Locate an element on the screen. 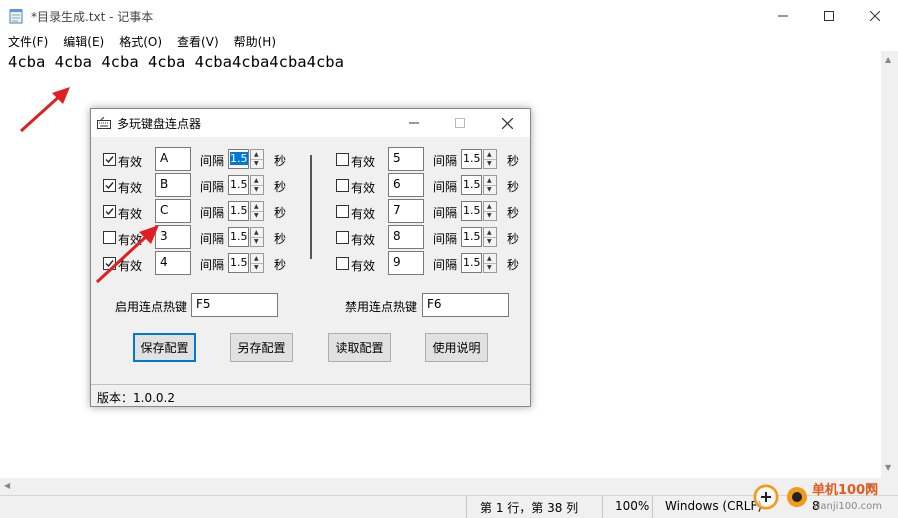 The image size is (898, 518). menu-view: 查看(V) is located at coordinates (197, 41).